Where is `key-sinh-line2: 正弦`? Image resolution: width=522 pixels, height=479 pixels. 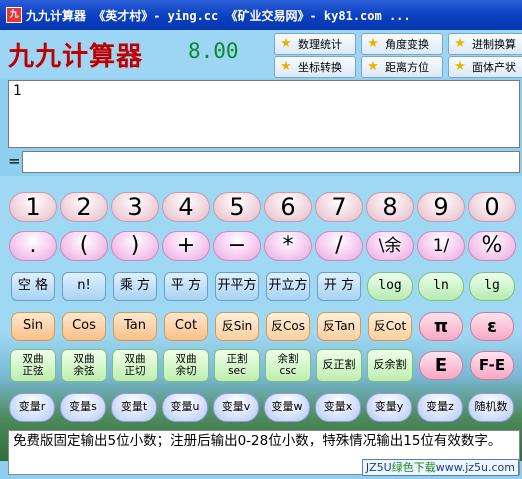
key-sinh-line2: 正弦 is located at coordinates (33, 370).